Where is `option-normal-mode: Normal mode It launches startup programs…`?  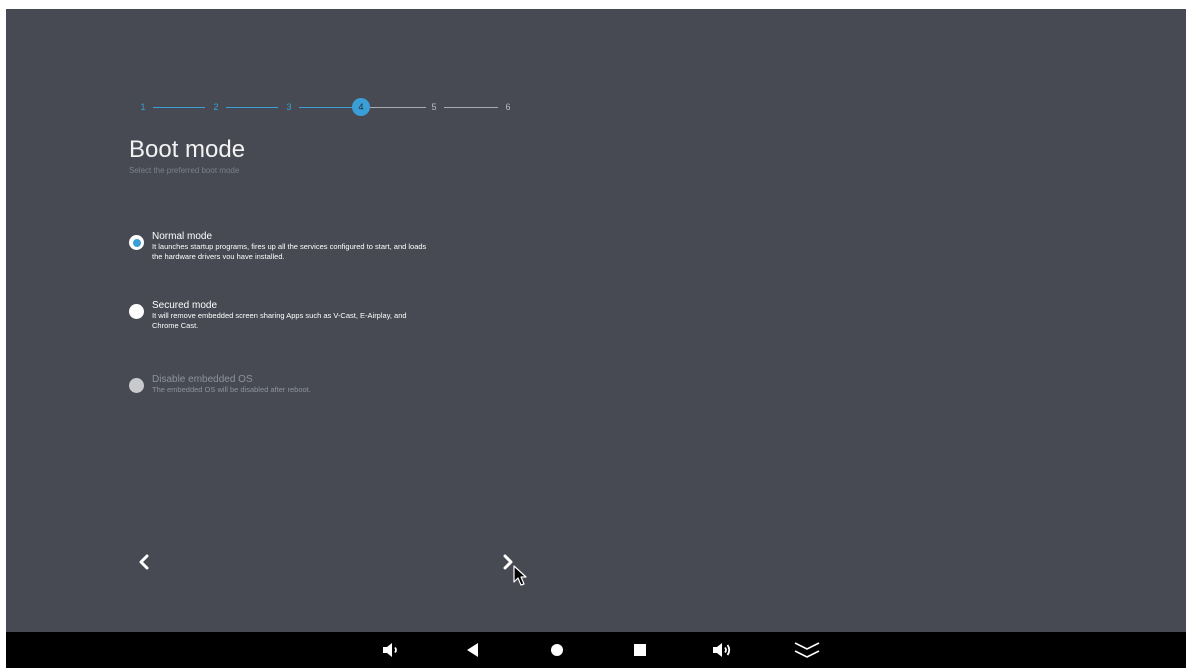
option-normal-mode: Normal mode It launches startup programs… is located at coordinates (289, 246).